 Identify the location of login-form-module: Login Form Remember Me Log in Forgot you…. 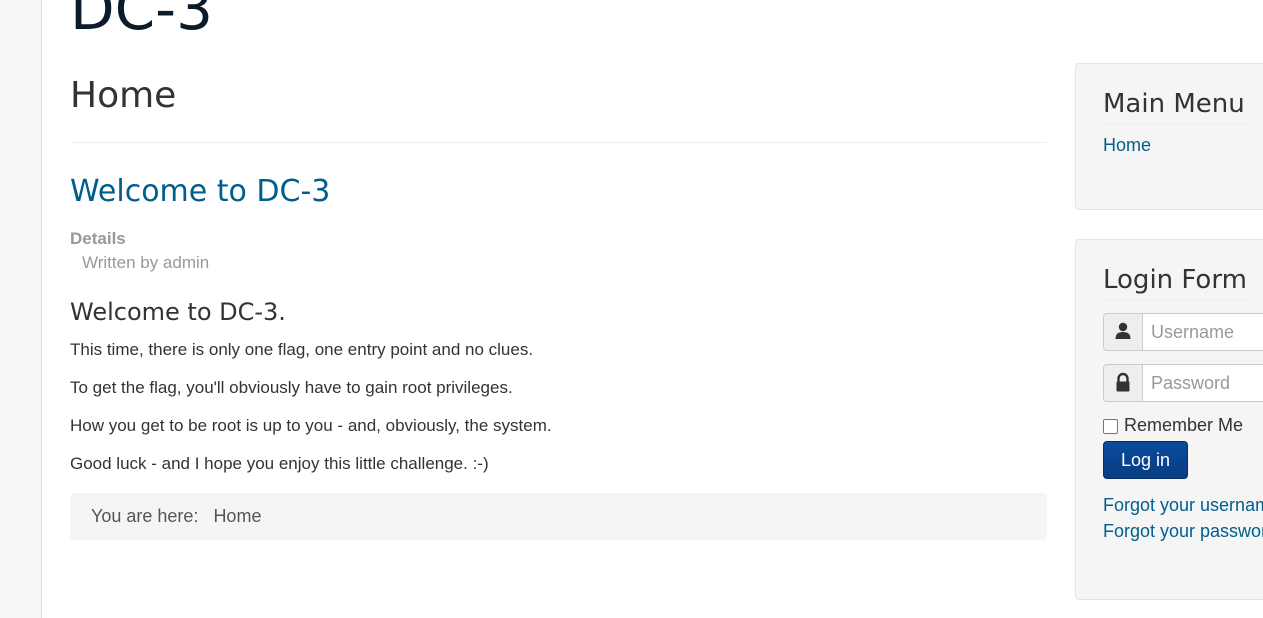
(1169, 419).